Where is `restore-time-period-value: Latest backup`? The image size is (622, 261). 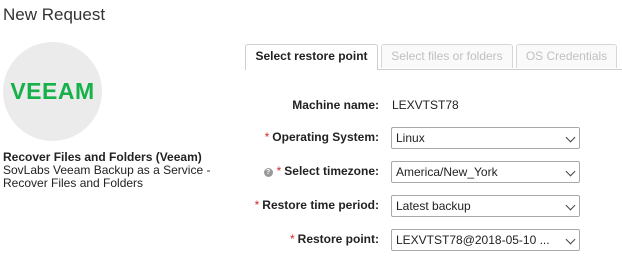
restore-time-period-value: Latest backup is located at coordinates (433, 206).